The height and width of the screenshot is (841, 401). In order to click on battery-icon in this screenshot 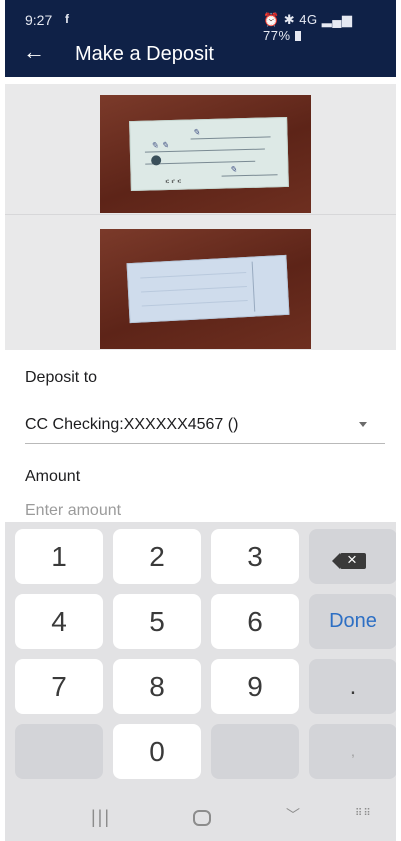, I will do `click(297, 36)`.